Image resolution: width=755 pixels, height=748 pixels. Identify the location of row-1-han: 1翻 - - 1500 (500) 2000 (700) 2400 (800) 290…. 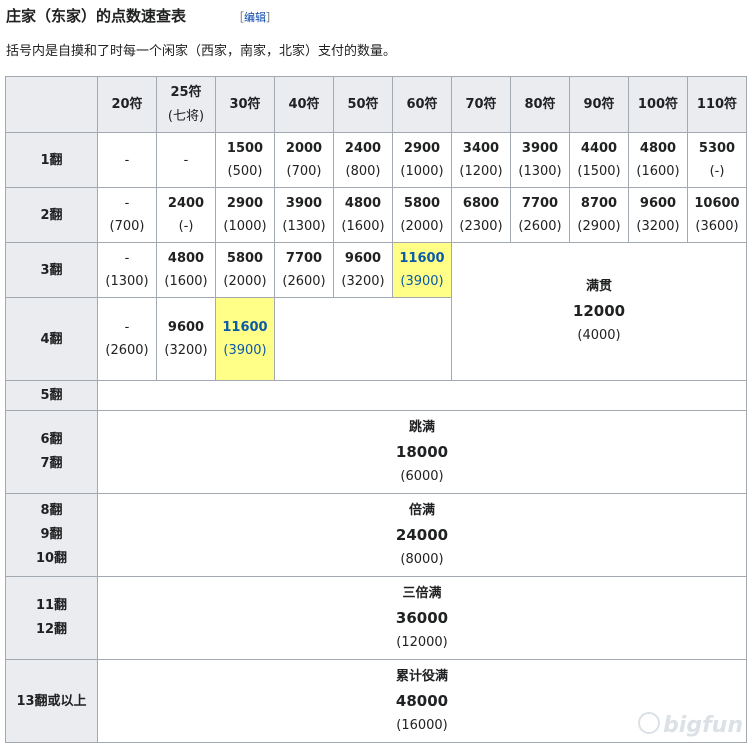
(376, 160).